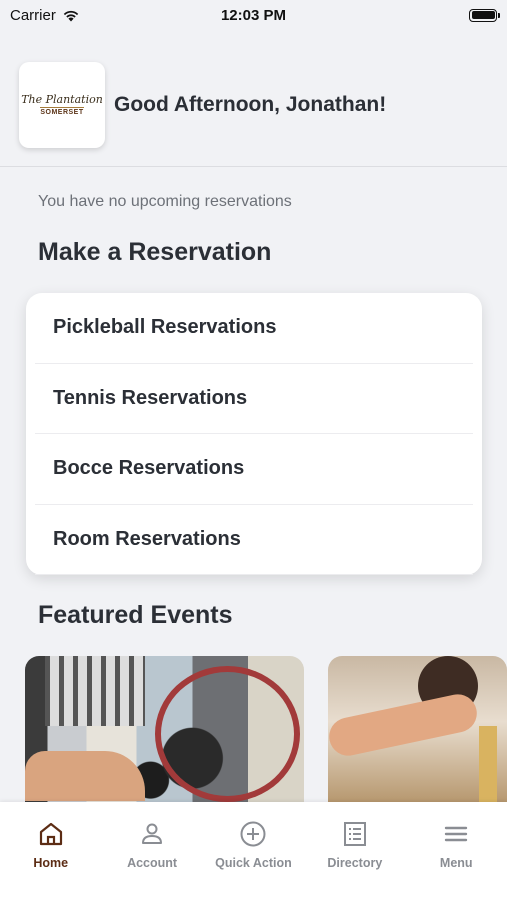 Image resolution: width=507 pixels, height=900 pixels. What do you see at coordinates (152, 863) in the screenshot?
I see `tab-account-label: Account` at bounding box center [152, 863].